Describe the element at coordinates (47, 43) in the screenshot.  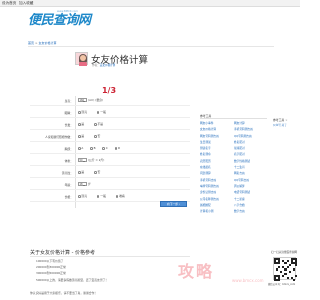
I see `breadcrumb-current: 女友价格计算` at that location.